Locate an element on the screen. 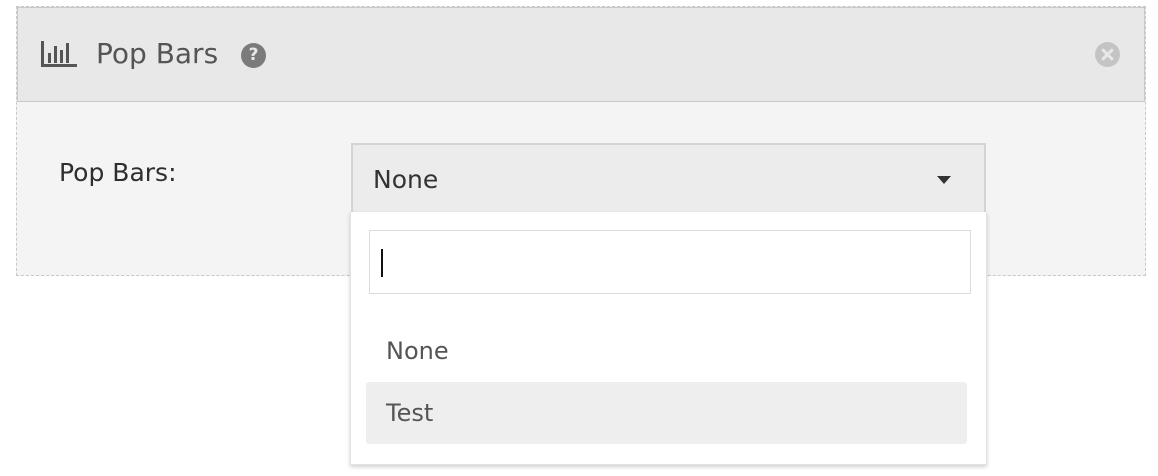  text-cursor is located at coordinates (382, 263).